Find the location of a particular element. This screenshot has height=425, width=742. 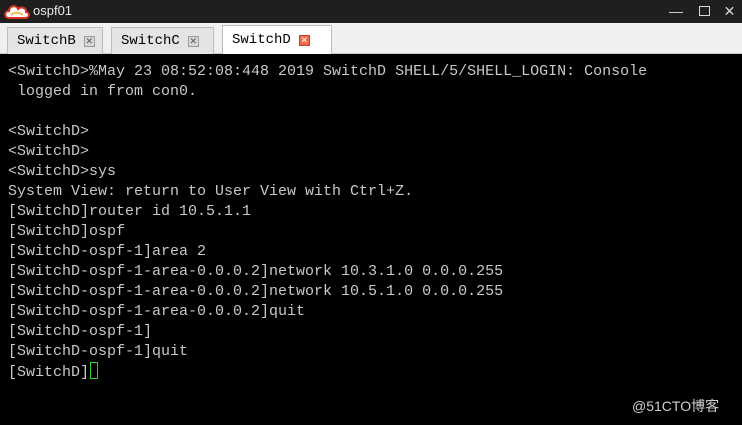

close-icon: ✕ is located at coordinates (729, 11).